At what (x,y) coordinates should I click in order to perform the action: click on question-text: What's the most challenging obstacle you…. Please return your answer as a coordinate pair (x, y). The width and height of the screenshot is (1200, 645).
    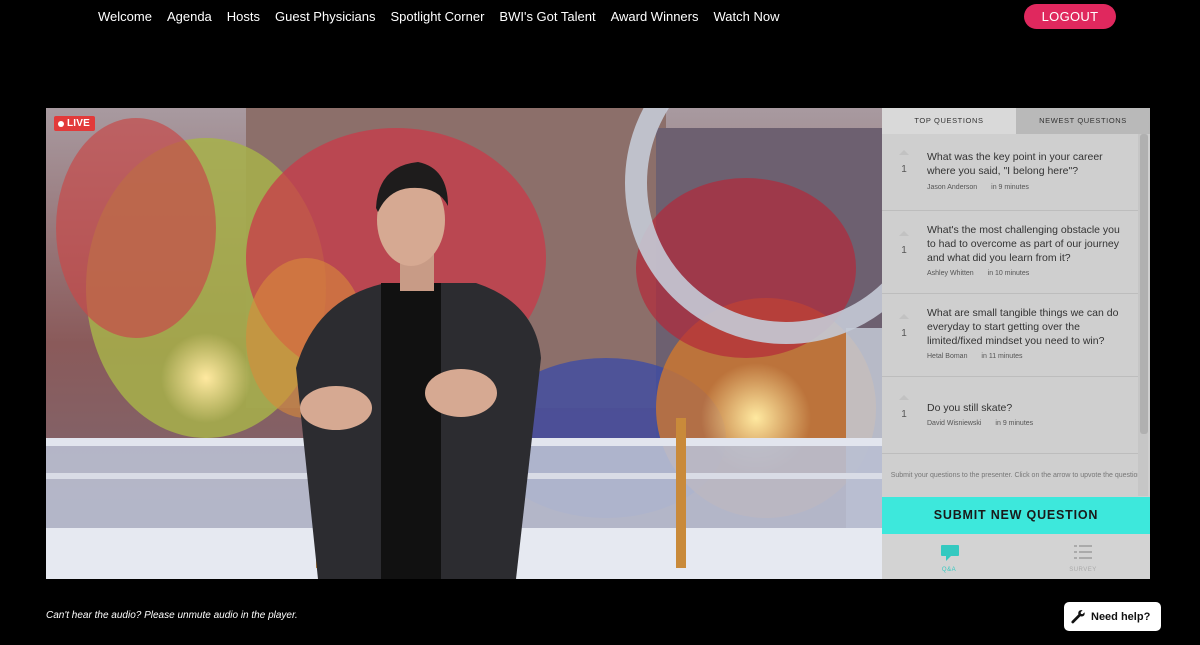
    Looking at the image, I should click on (1023, 244).